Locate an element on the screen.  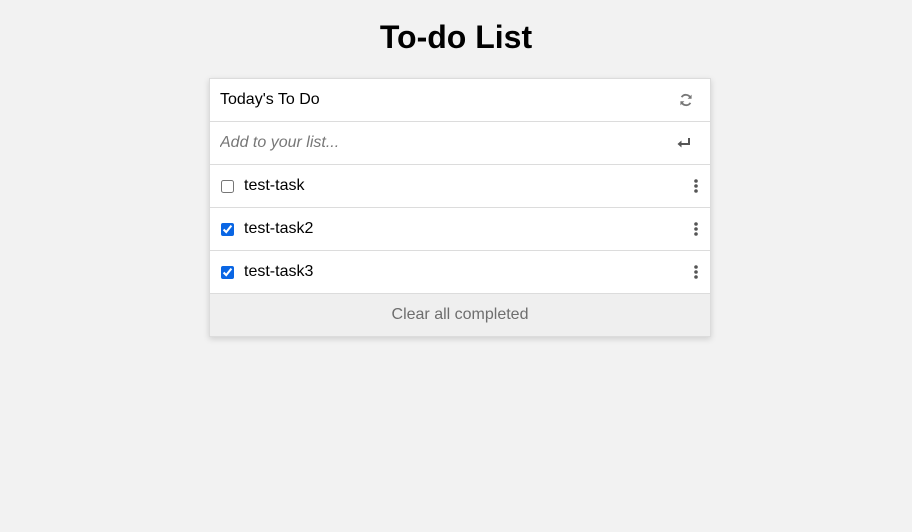
task-label: test-task3 is located at coordinates (279, 271).